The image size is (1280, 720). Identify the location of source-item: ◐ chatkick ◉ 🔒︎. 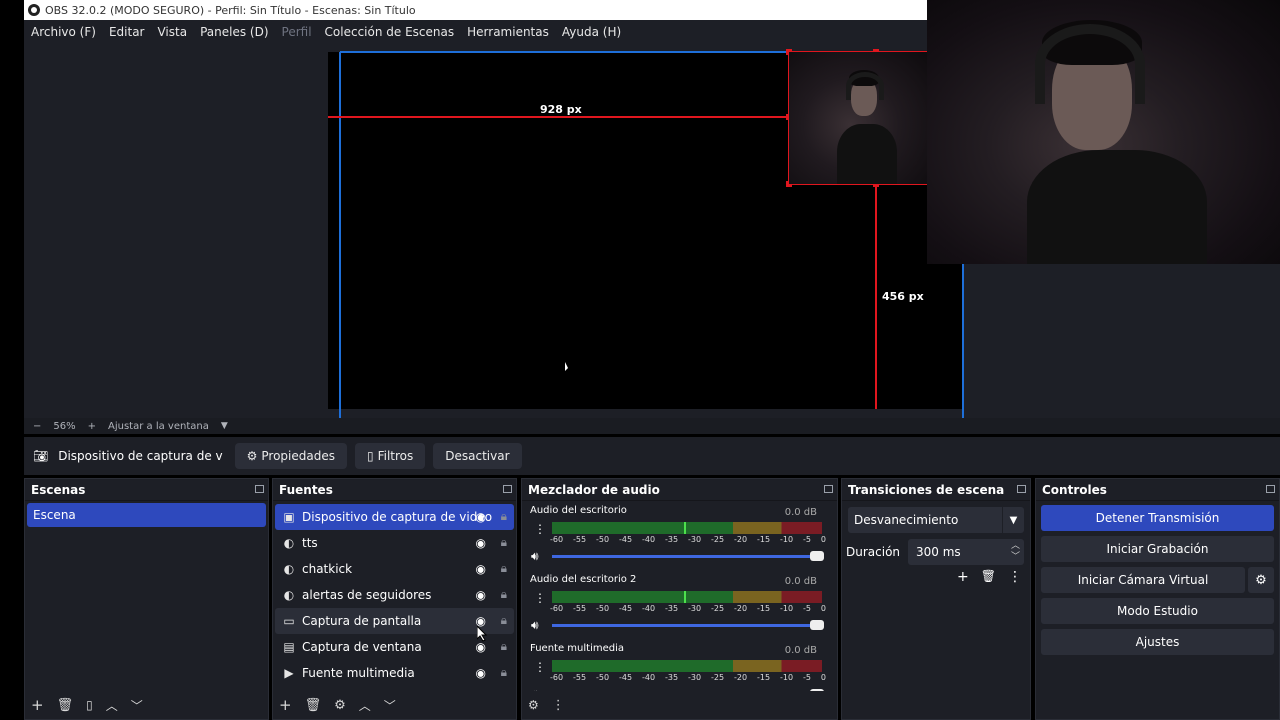
(394, 569).